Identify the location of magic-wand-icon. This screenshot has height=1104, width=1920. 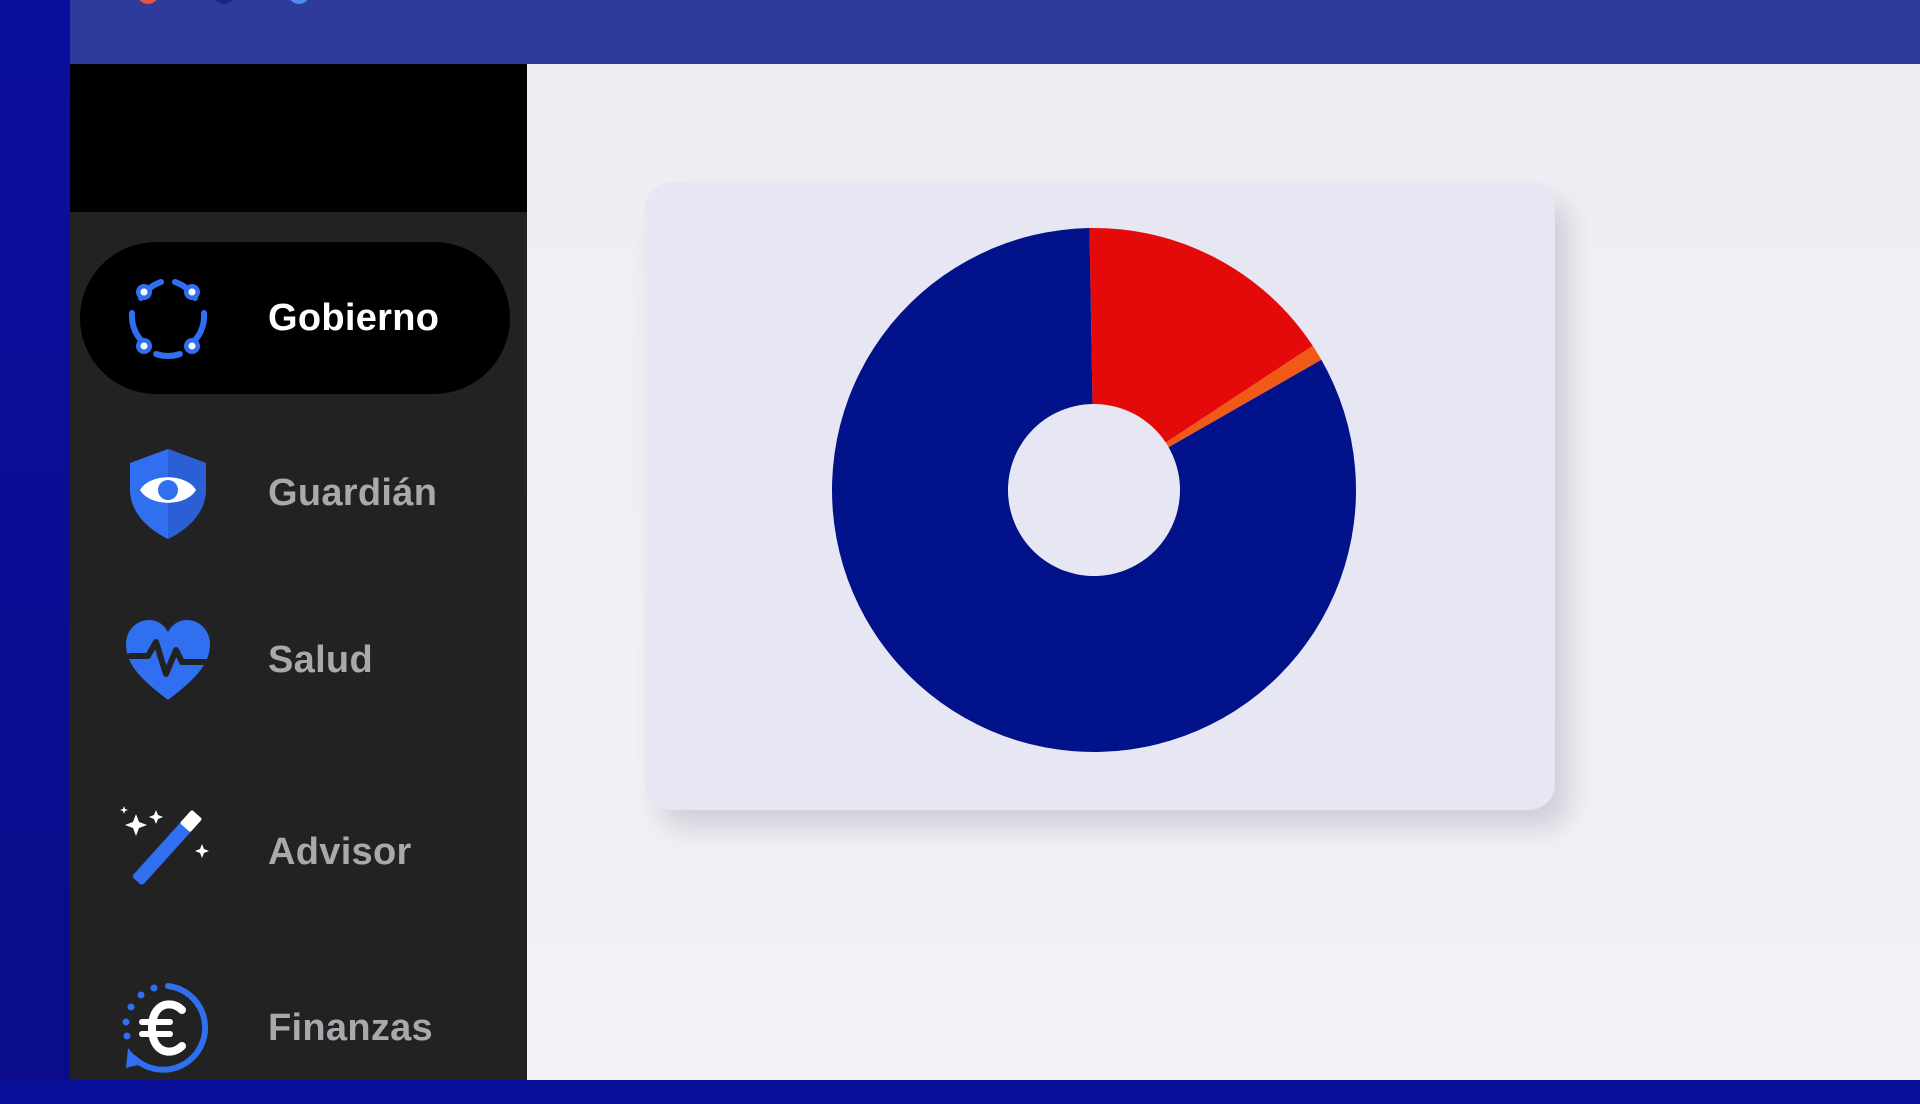
(168, 852).